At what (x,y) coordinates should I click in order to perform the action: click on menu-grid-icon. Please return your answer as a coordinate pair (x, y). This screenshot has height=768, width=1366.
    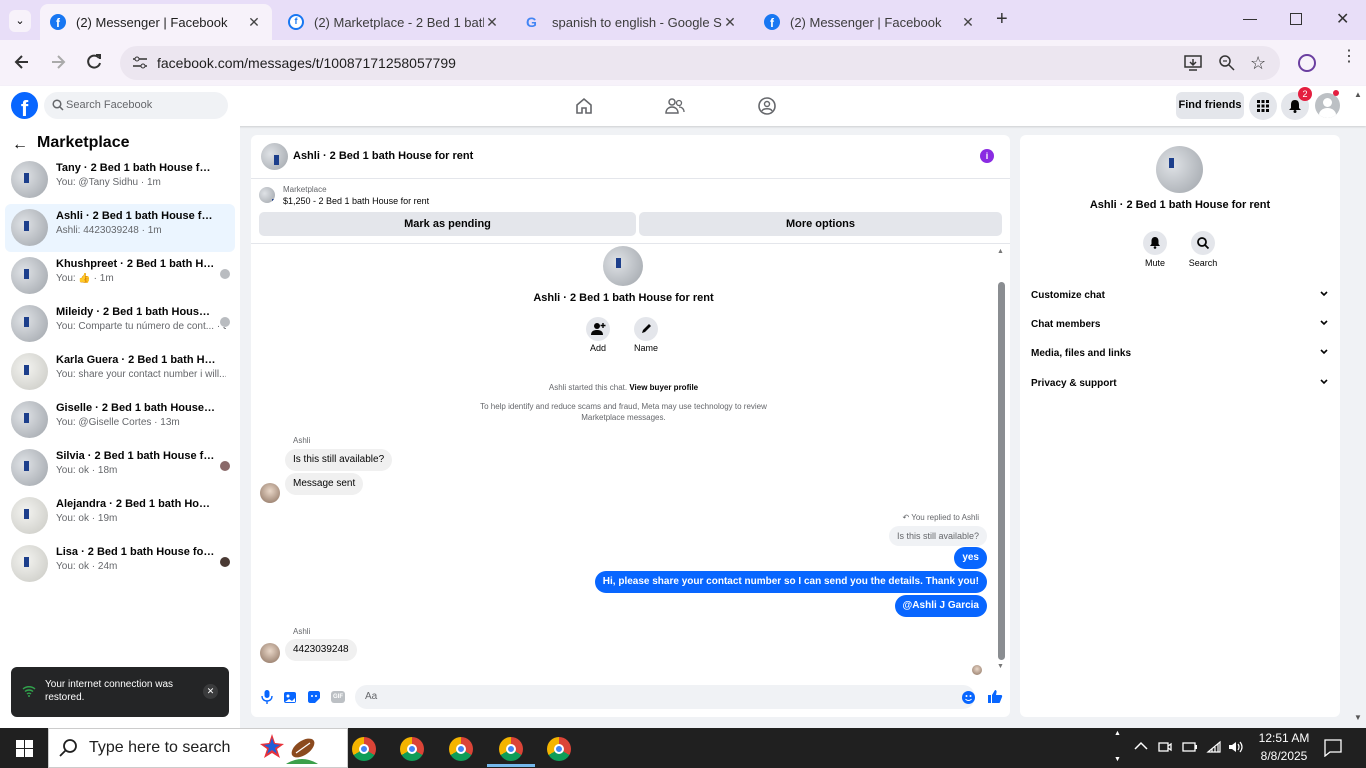
    Looking at the image, I should click on (1263, 106).